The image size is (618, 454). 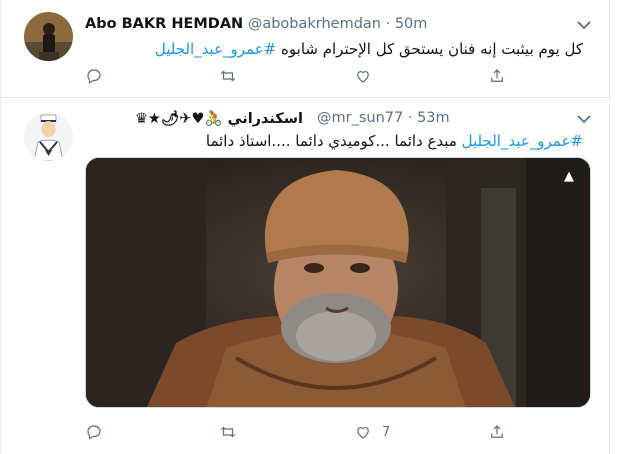 I want to click on timestamp: 53m, so click(x=433, y=118).